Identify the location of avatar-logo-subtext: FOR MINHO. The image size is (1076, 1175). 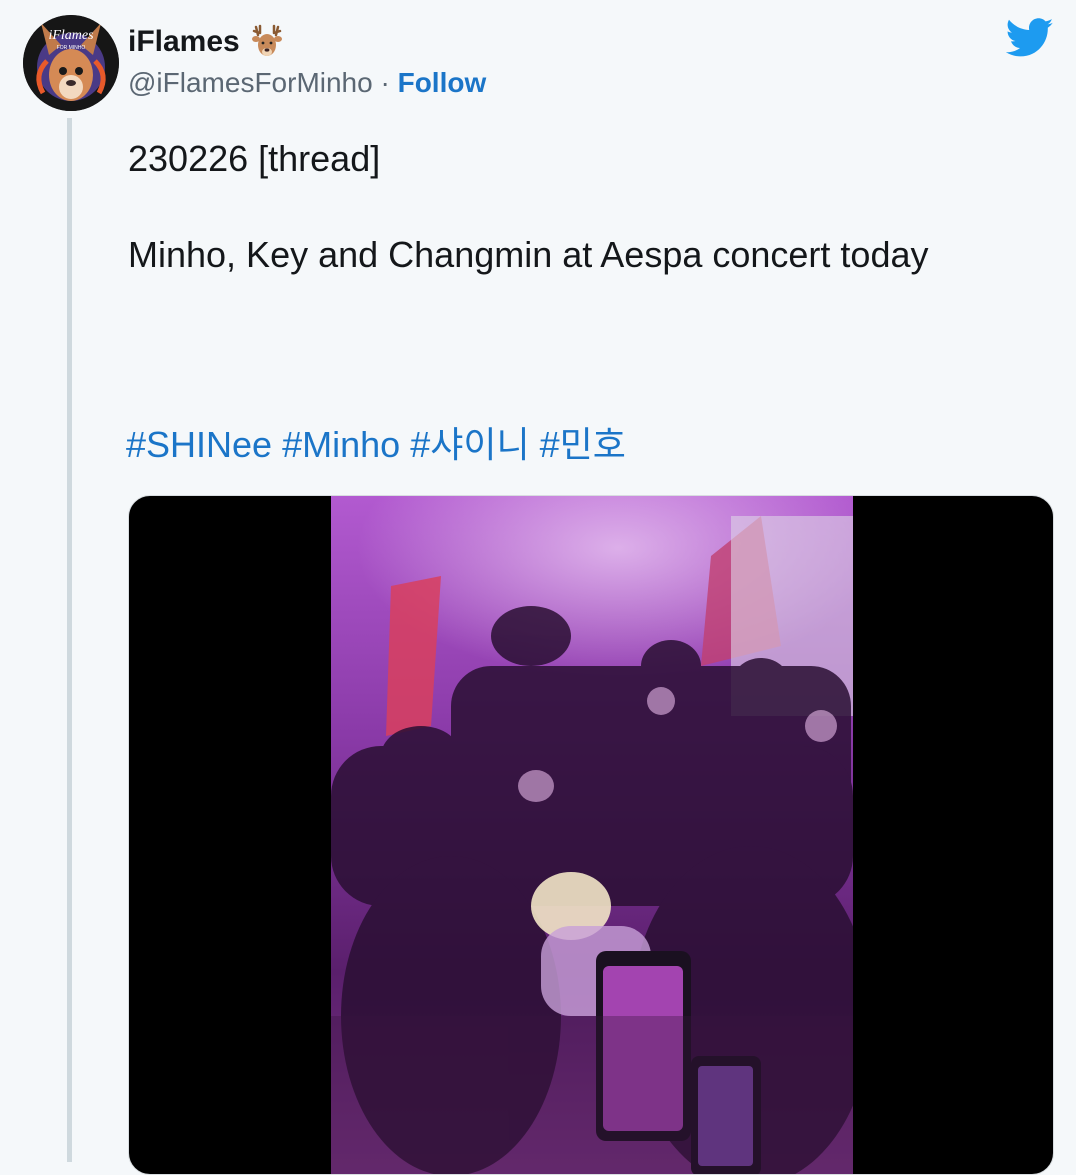
(71, 48).